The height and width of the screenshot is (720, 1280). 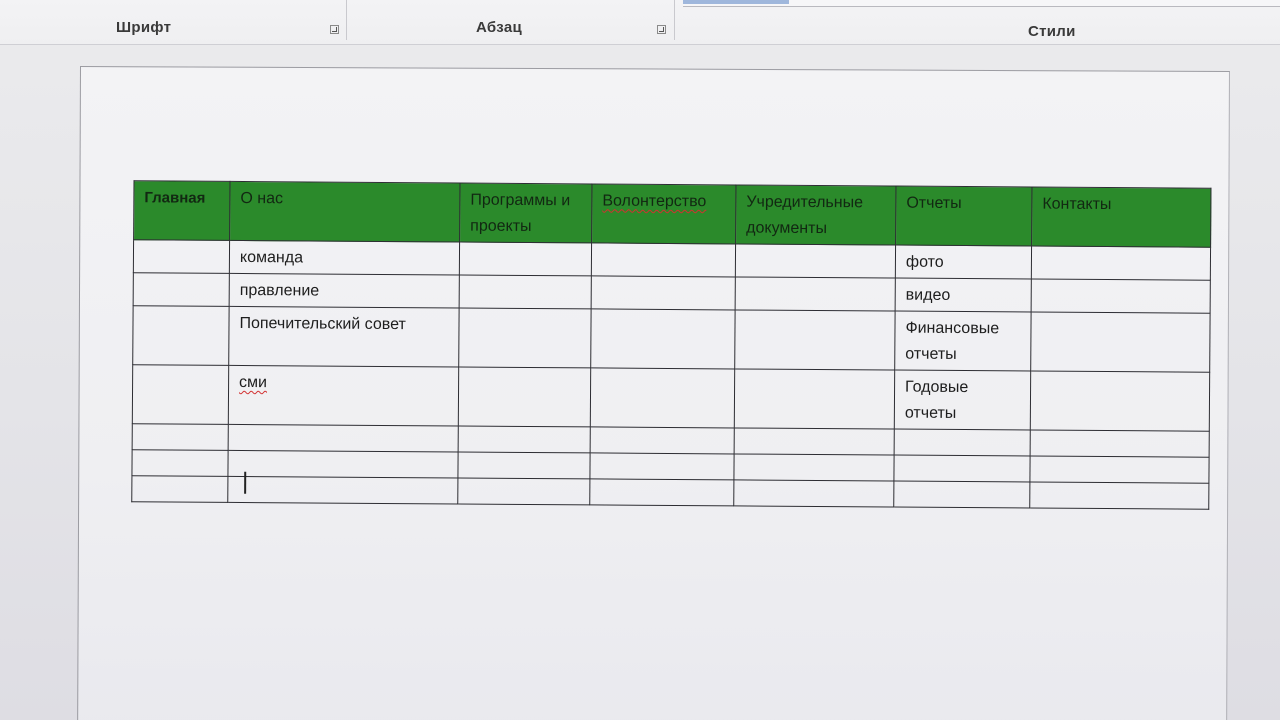 What do you see at coordinates (245, 482) in the screenshot?
I see `text-cursor` at bounding box center [245, 482].